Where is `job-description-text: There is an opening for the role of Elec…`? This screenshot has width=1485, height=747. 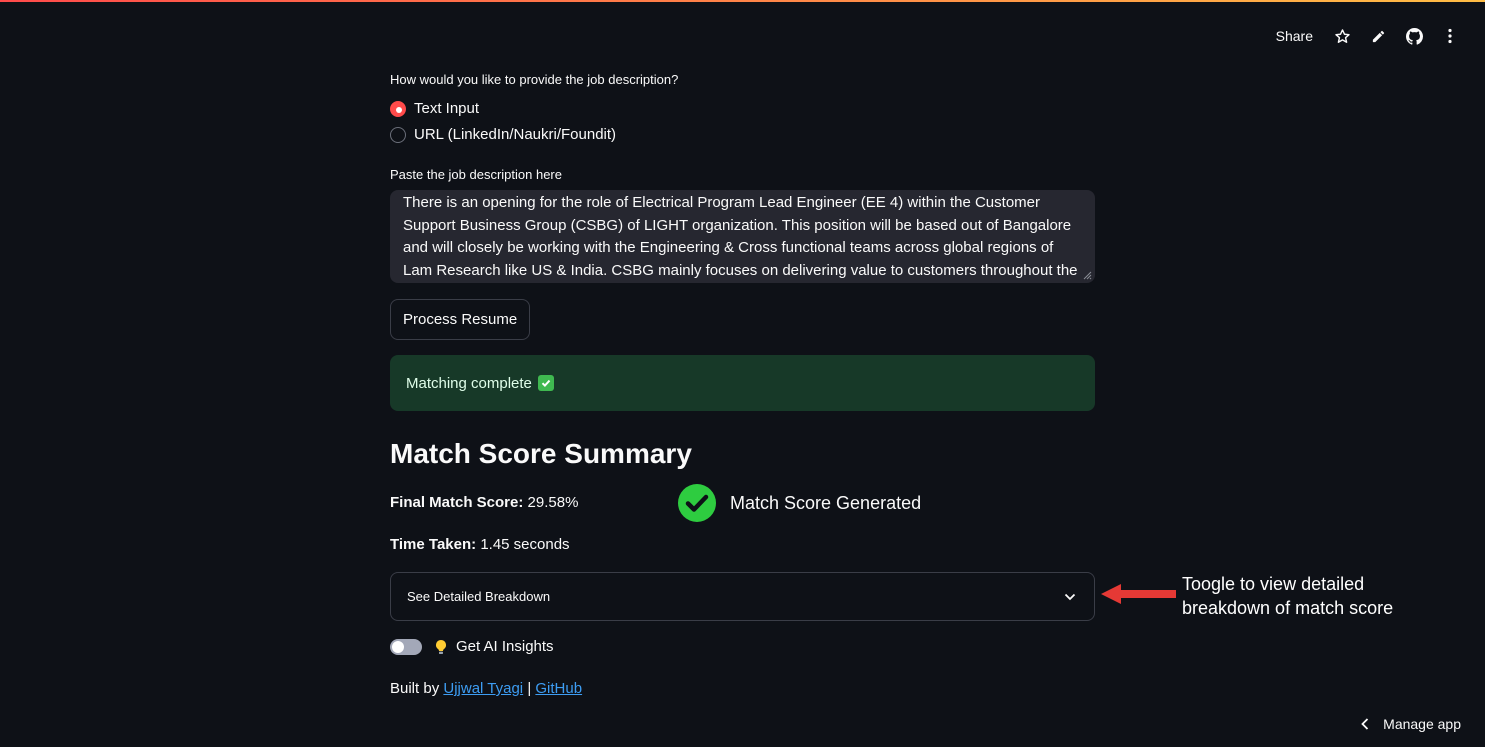
job-description-text: There is an opening for the role of Elec… is located at coordinates (740, 236).